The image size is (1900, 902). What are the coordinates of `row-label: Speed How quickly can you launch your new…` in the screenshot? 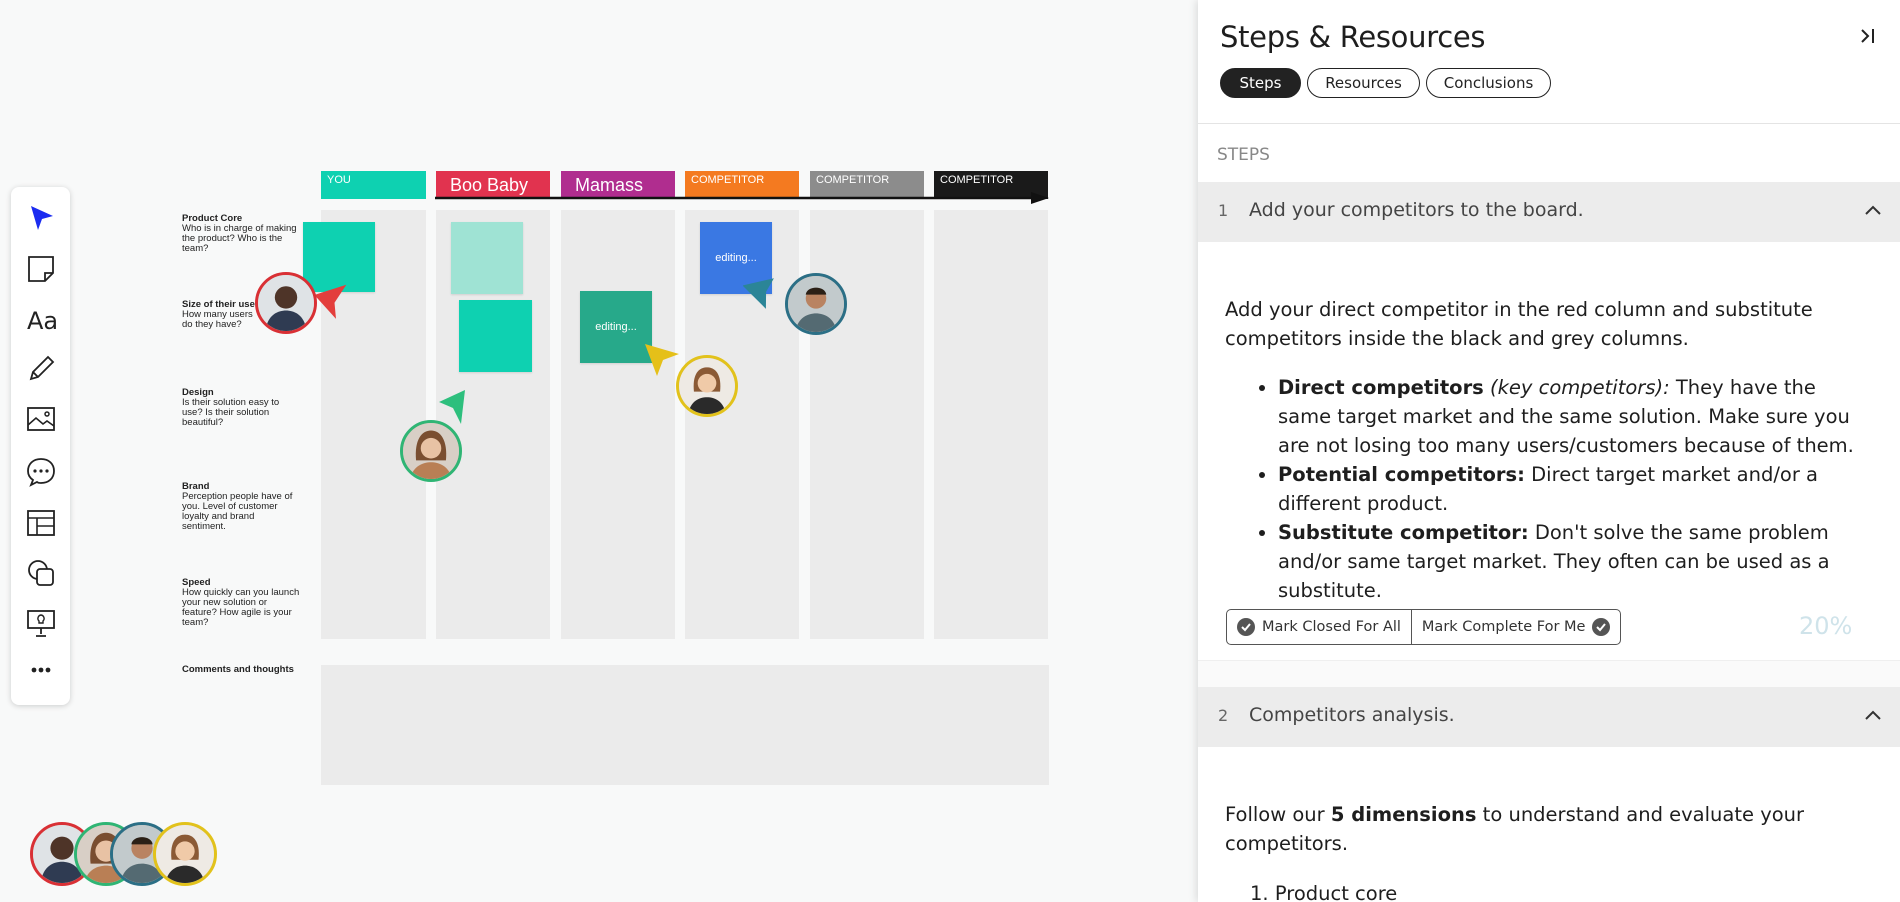 It's located at (241, 602).